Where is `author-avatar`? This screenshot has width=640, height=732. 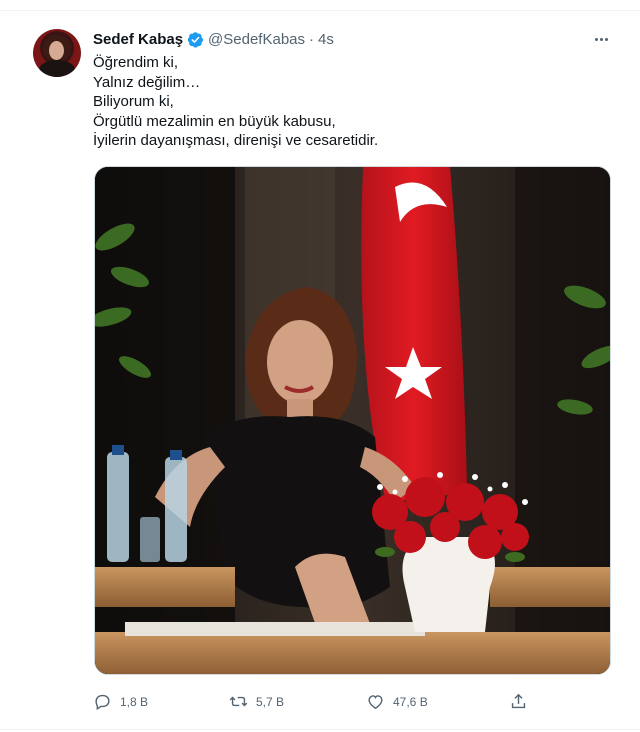 author-avatar is located at coordinates (57, 53).